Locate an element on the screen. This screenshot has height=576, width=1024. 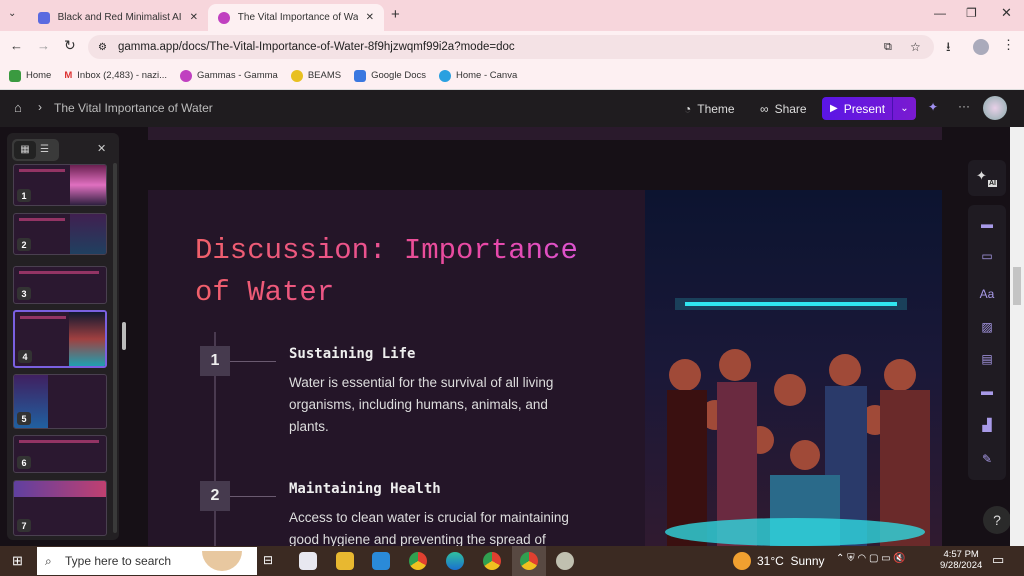
video-icon: ▤ is located at coordinates (987, 359).